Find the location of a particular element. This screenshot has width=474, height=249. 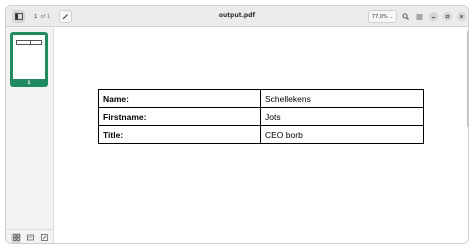

maximize-icon is located at coordinates (447, 16).